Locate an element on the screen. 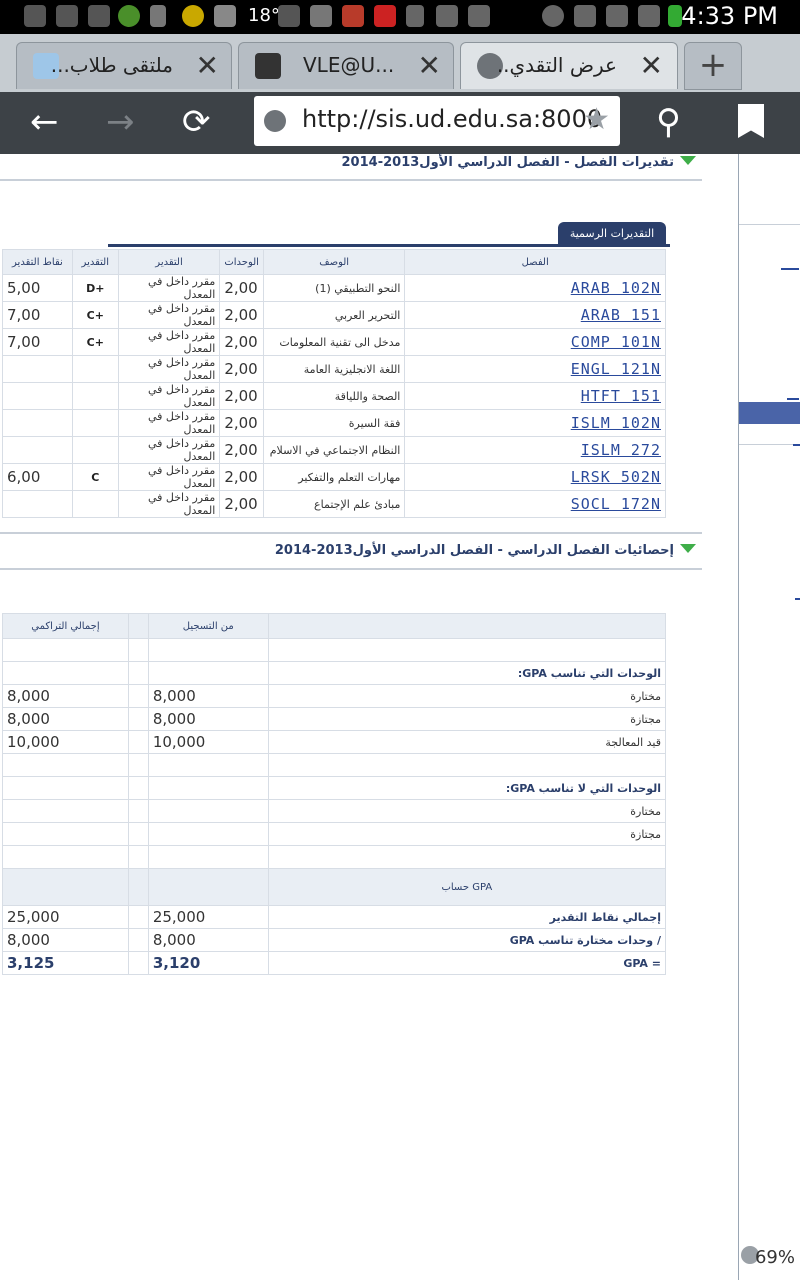 This screenshot has height=1280, width=800. table-row: 25,000 25,000 إجمالي نقاط التقدير is located at coordinates (334, 917).